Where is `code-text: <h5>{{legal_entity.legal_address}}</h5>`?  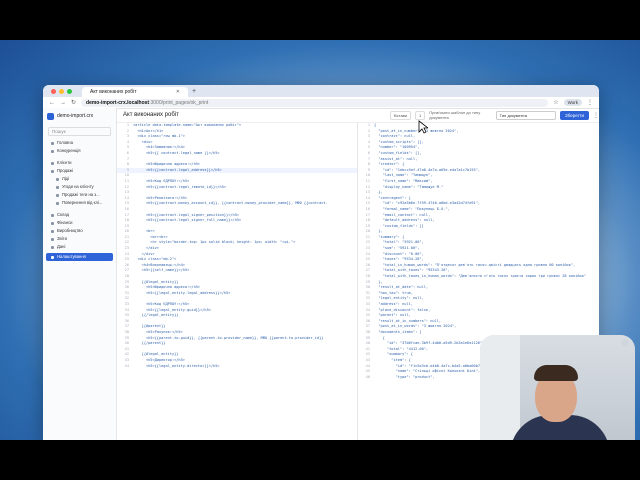 code-text: <h5>{{legal_entity.legal_address}}</h5> is located at coordinates (182, 292).